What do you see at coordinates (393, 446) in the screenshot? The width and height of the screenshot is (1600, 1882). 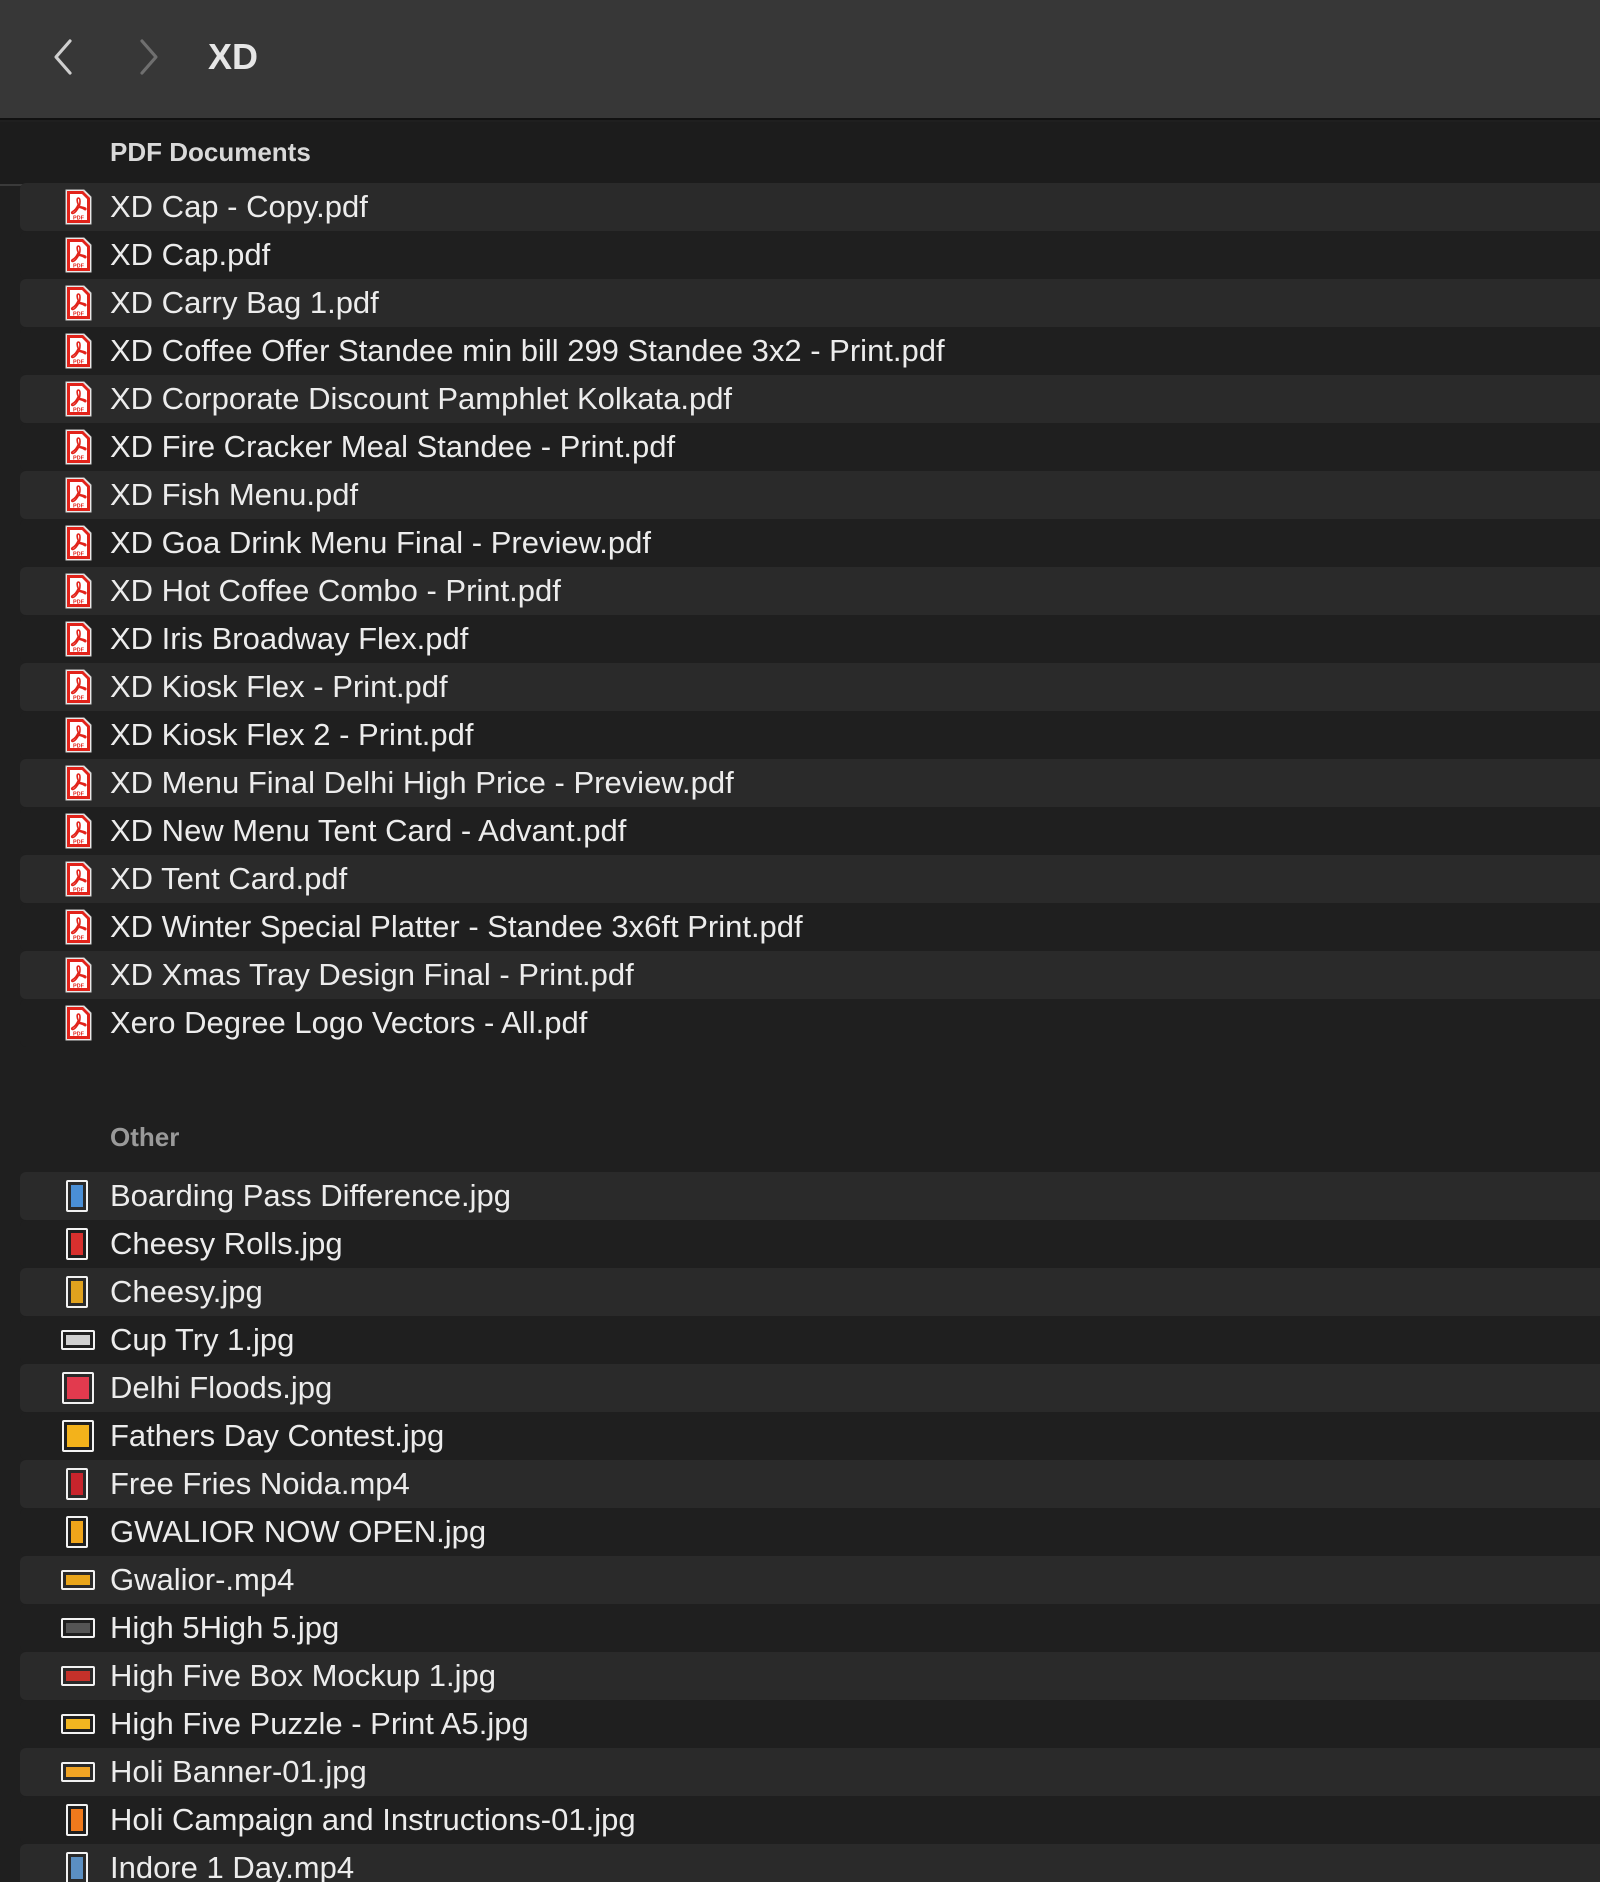 I see `file-name: XD Fire Cracker Meal Standee - Print.pdf` at bounding box center [393, 446].